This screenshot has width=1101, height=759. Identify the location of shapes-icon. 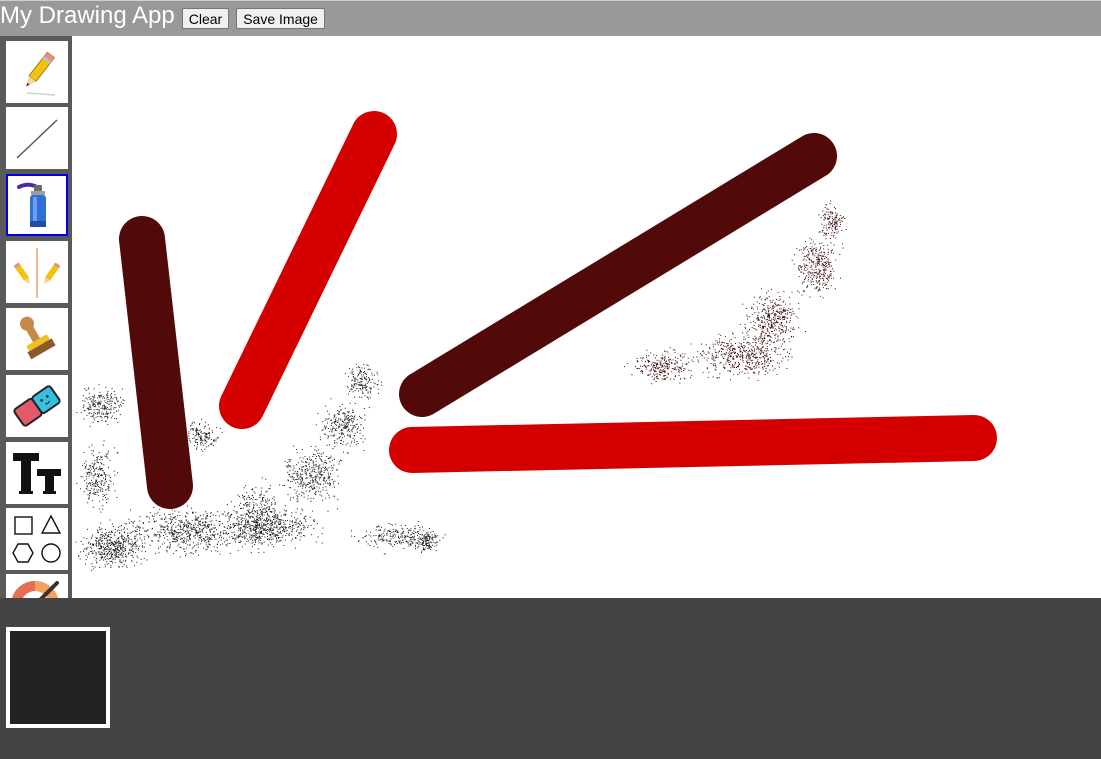
(37, 538).